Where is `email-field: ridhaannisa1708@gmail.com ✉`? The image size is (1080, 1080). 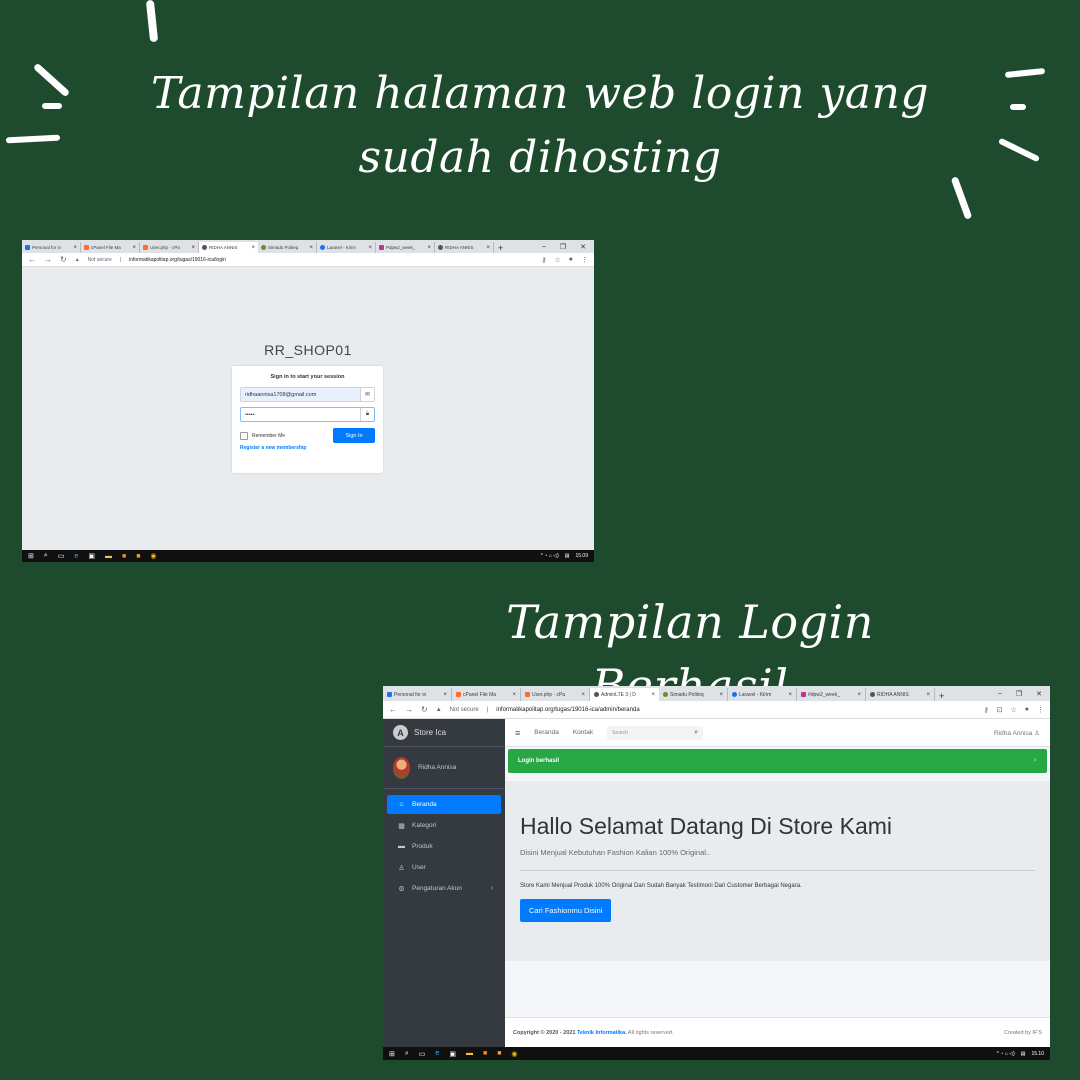
email-field: ridhaannisa1708@gmail.com ✉ is located at coordinates (307, 394).